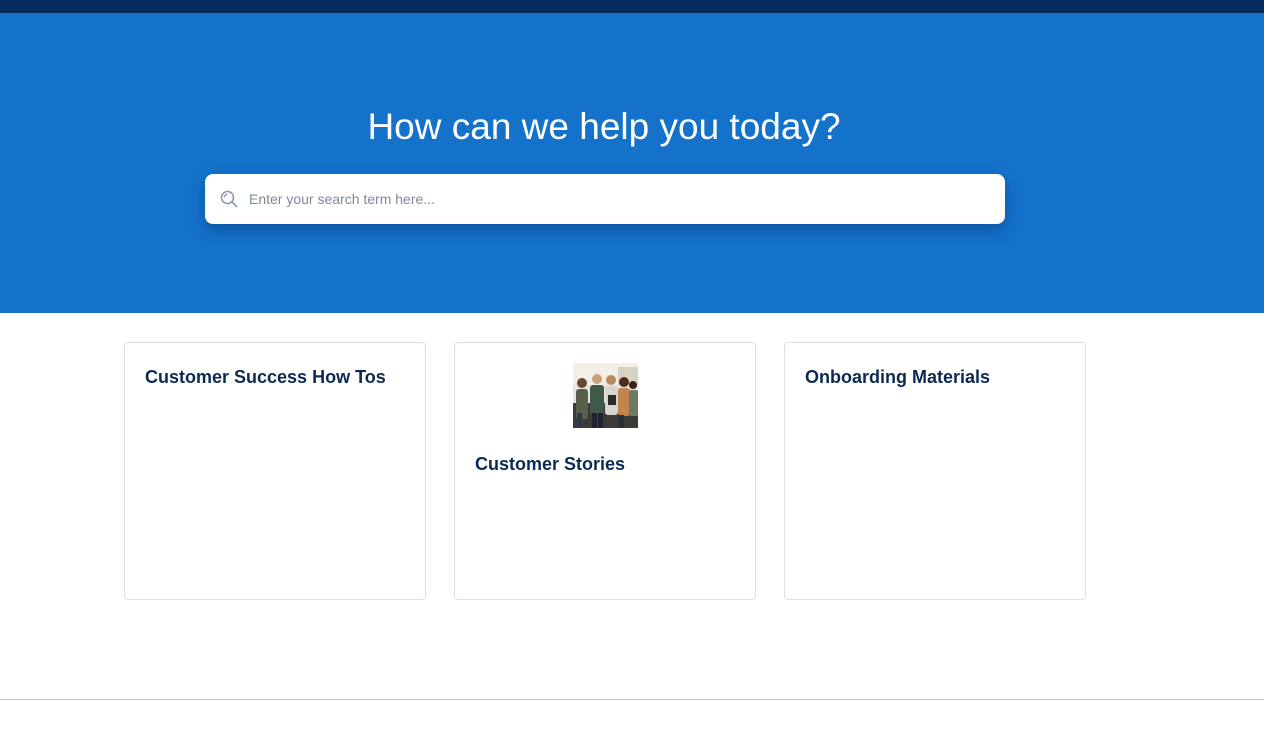  I want to click on search-icon, so click(229, 199).